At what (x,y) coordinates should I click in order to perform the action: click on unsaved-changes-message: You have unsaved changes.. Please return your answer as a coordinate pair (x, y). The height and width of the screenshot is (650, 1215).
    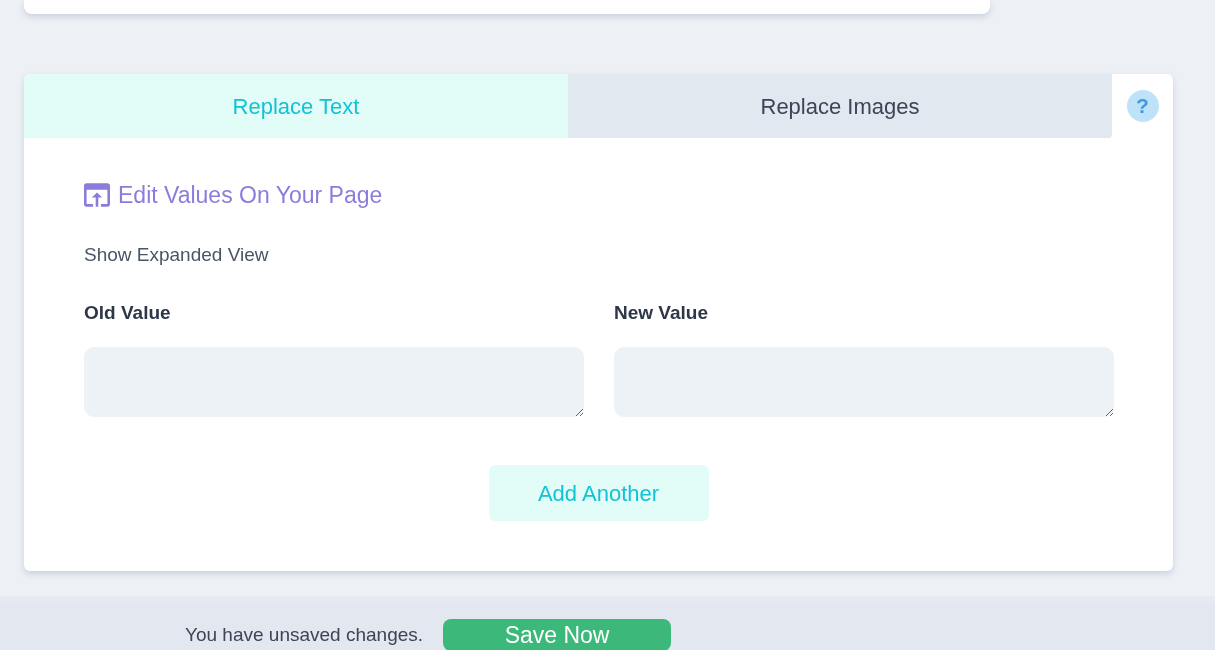
    Looking at the image, I should click on (304, 635).